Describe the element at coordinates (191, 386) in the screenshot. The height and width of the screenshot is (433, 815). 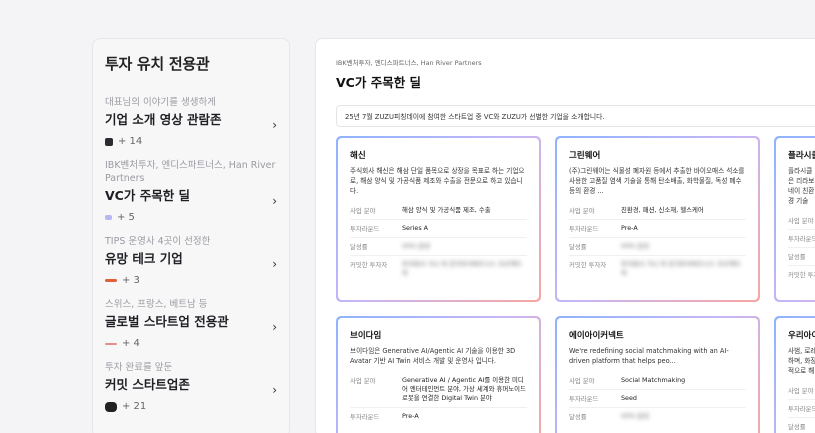
I see `sidebar-item-commit: 투자 완료를 앞둔 커밋 스타트업존 › + 21` at that location.